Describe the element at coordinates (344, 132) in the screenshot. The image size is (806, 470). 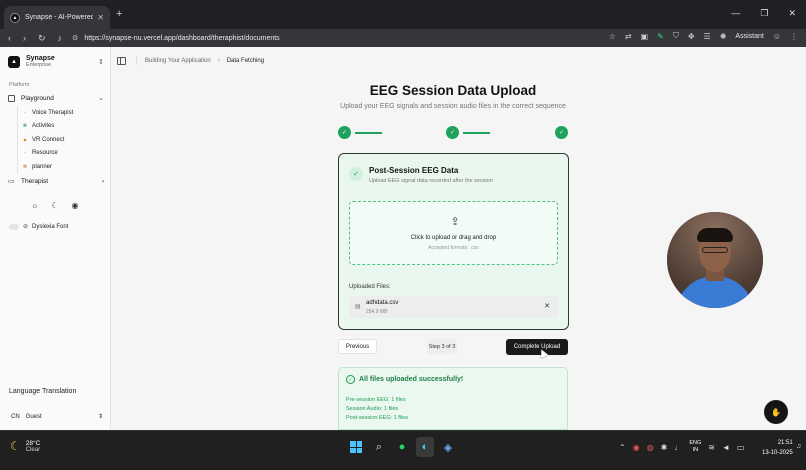
I see `step-1-check-icon: ✓` at that location.